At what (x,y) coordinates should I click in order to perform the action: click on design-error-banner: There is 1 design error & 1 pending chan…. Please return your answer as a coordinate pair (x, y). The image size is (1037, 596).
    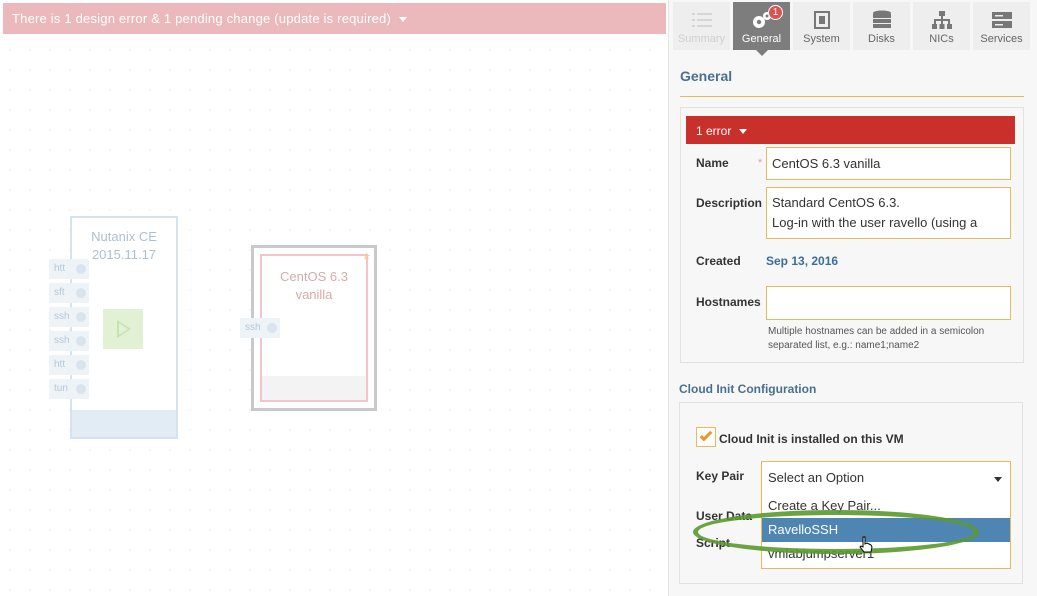
    Looking at the image, I should click on (334, 18).